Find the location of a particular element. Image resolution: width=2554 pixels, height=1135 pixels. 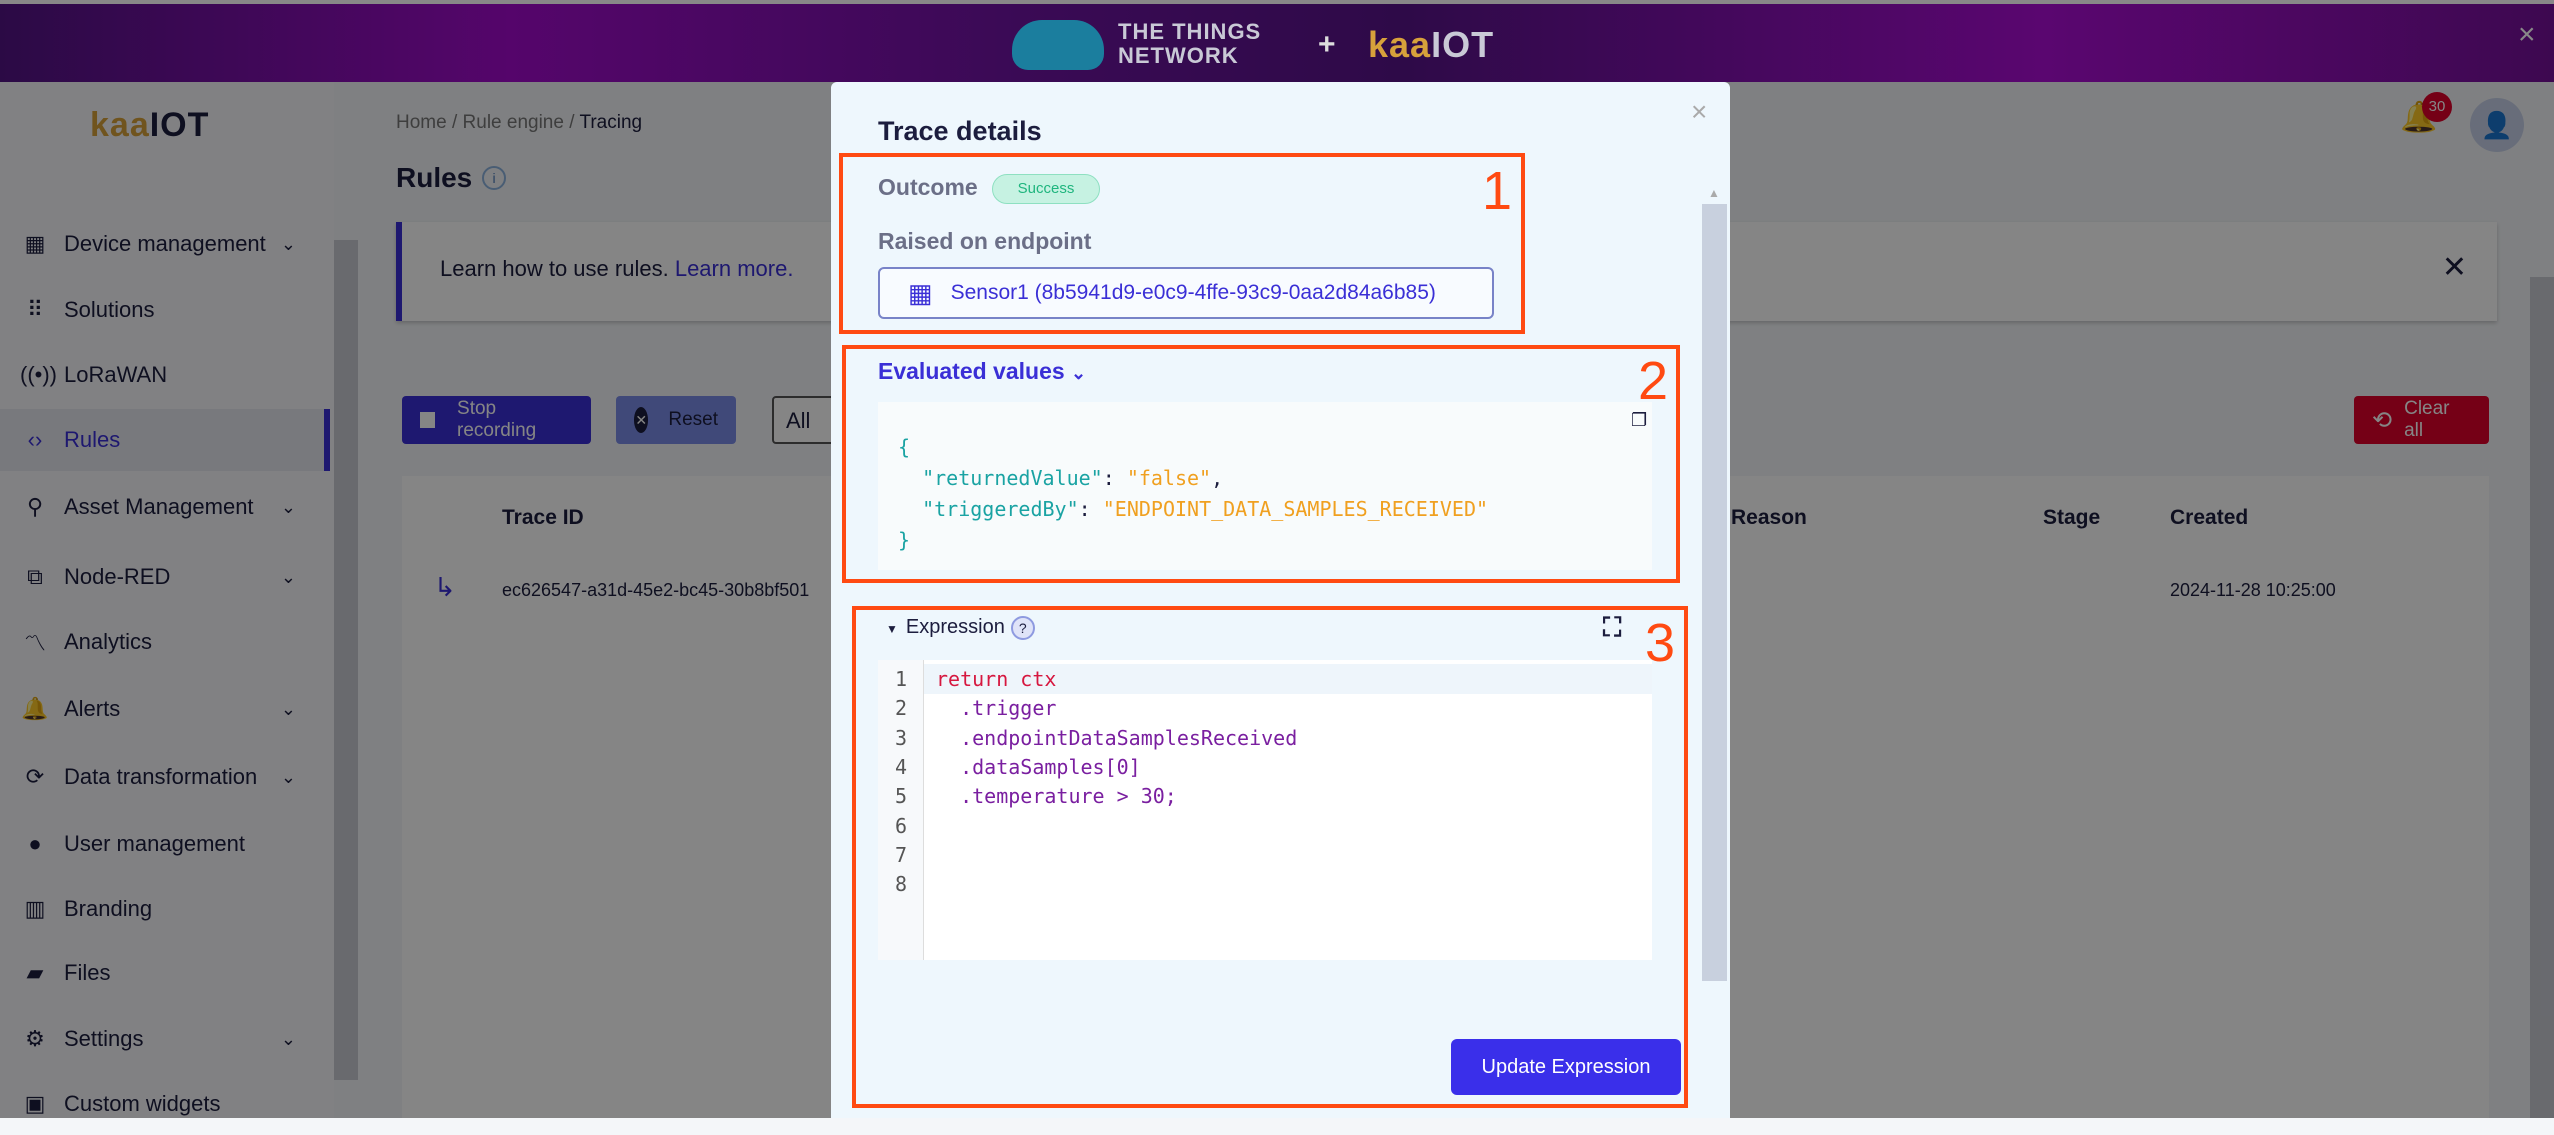

modal-title: Trace details is located at coordinates (960, 131).